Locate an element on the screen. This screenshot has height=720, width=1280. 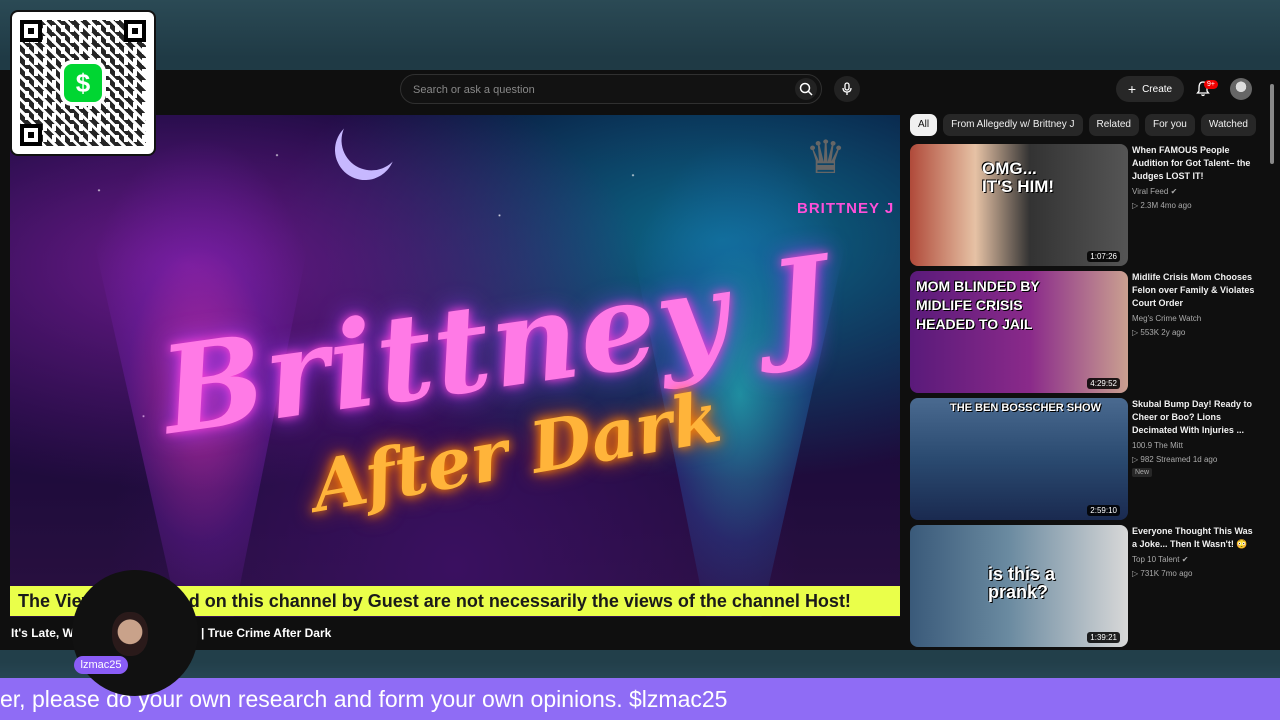
channel-name: Viral Feed ✔ is located at coordinates (1154, 191).